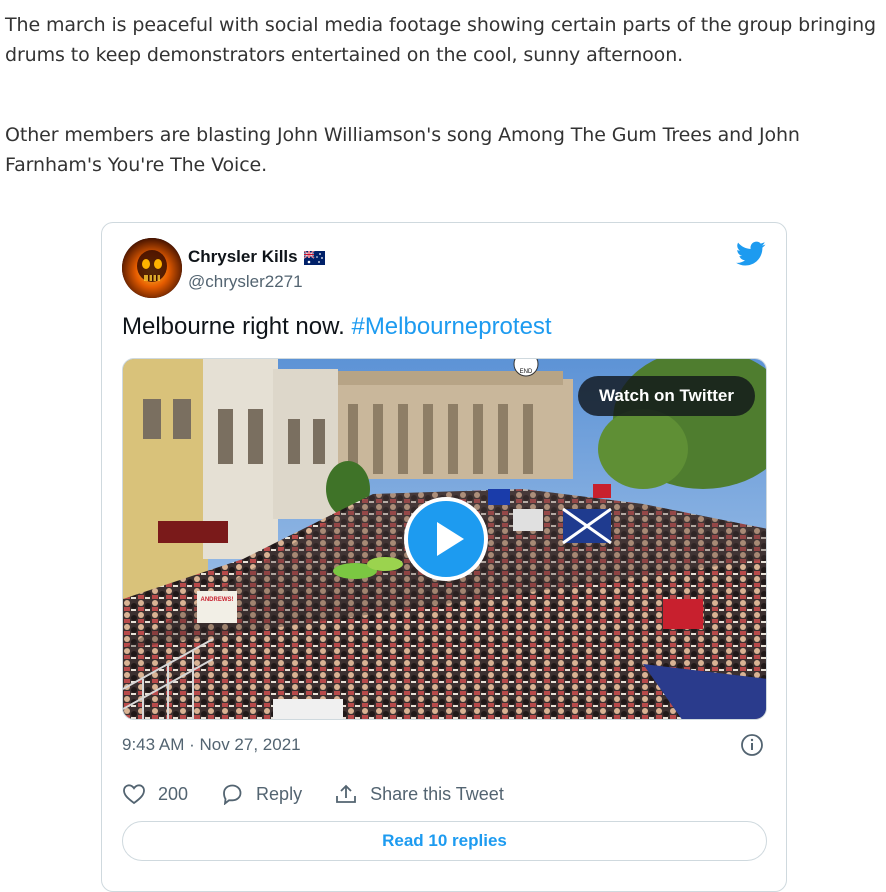  I want to click on info-icon, so click(752, 745).